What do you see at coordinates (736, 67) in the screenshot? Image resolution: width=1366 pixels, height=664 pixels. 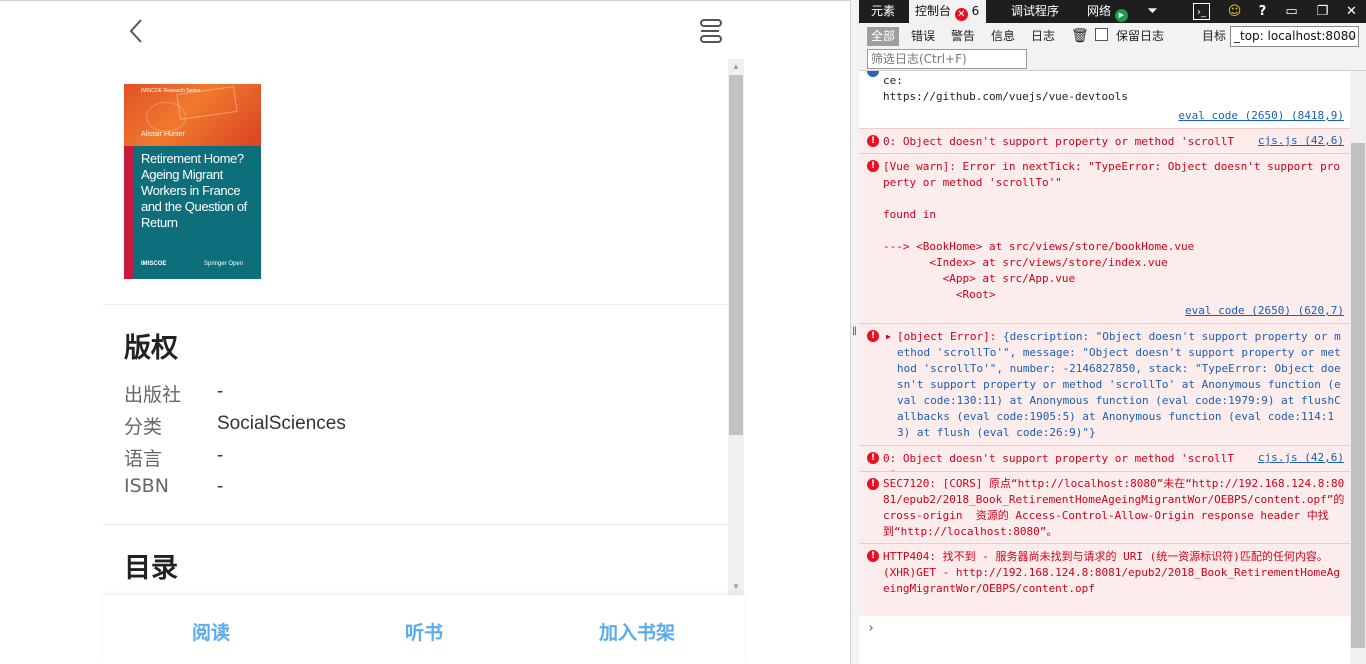 I see `scroll-up-arrow-icon: ▲` at bounding box center [736, 67].